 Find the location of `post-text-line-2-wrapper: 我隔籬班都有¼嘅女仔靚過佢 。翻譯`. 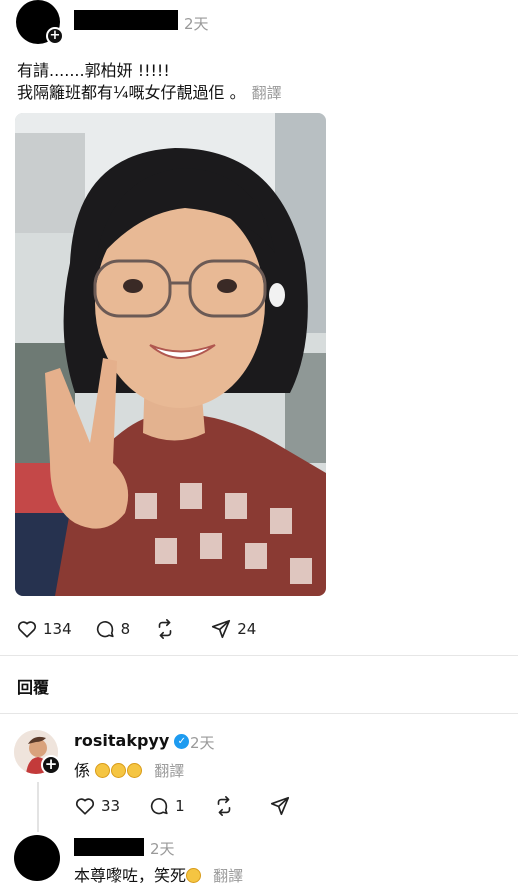

post-text-line-2-wrapper: 我隔籬班都有¼嘅女仔靚過佢 。翻譯 is located at coordinates (149, 93).